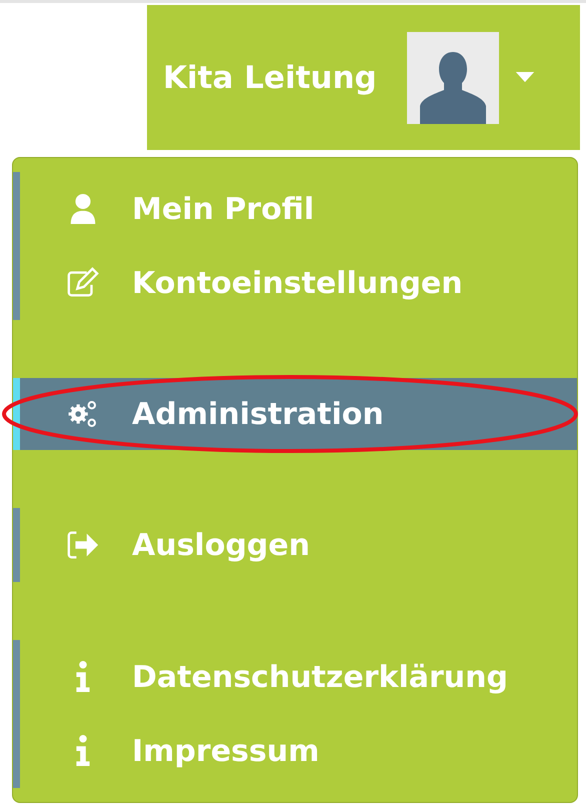 Image resolution: width=586 pixels, height=811 pixels. I want to click on avatar-icon, so click(452, 78).